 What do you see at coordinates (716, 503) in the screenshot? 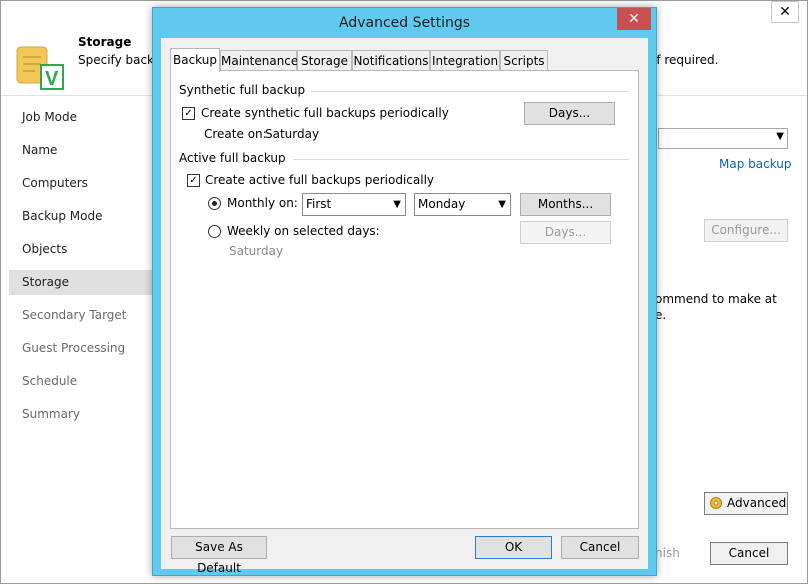
I see `gear-icon` at bounding box center [716, 503].